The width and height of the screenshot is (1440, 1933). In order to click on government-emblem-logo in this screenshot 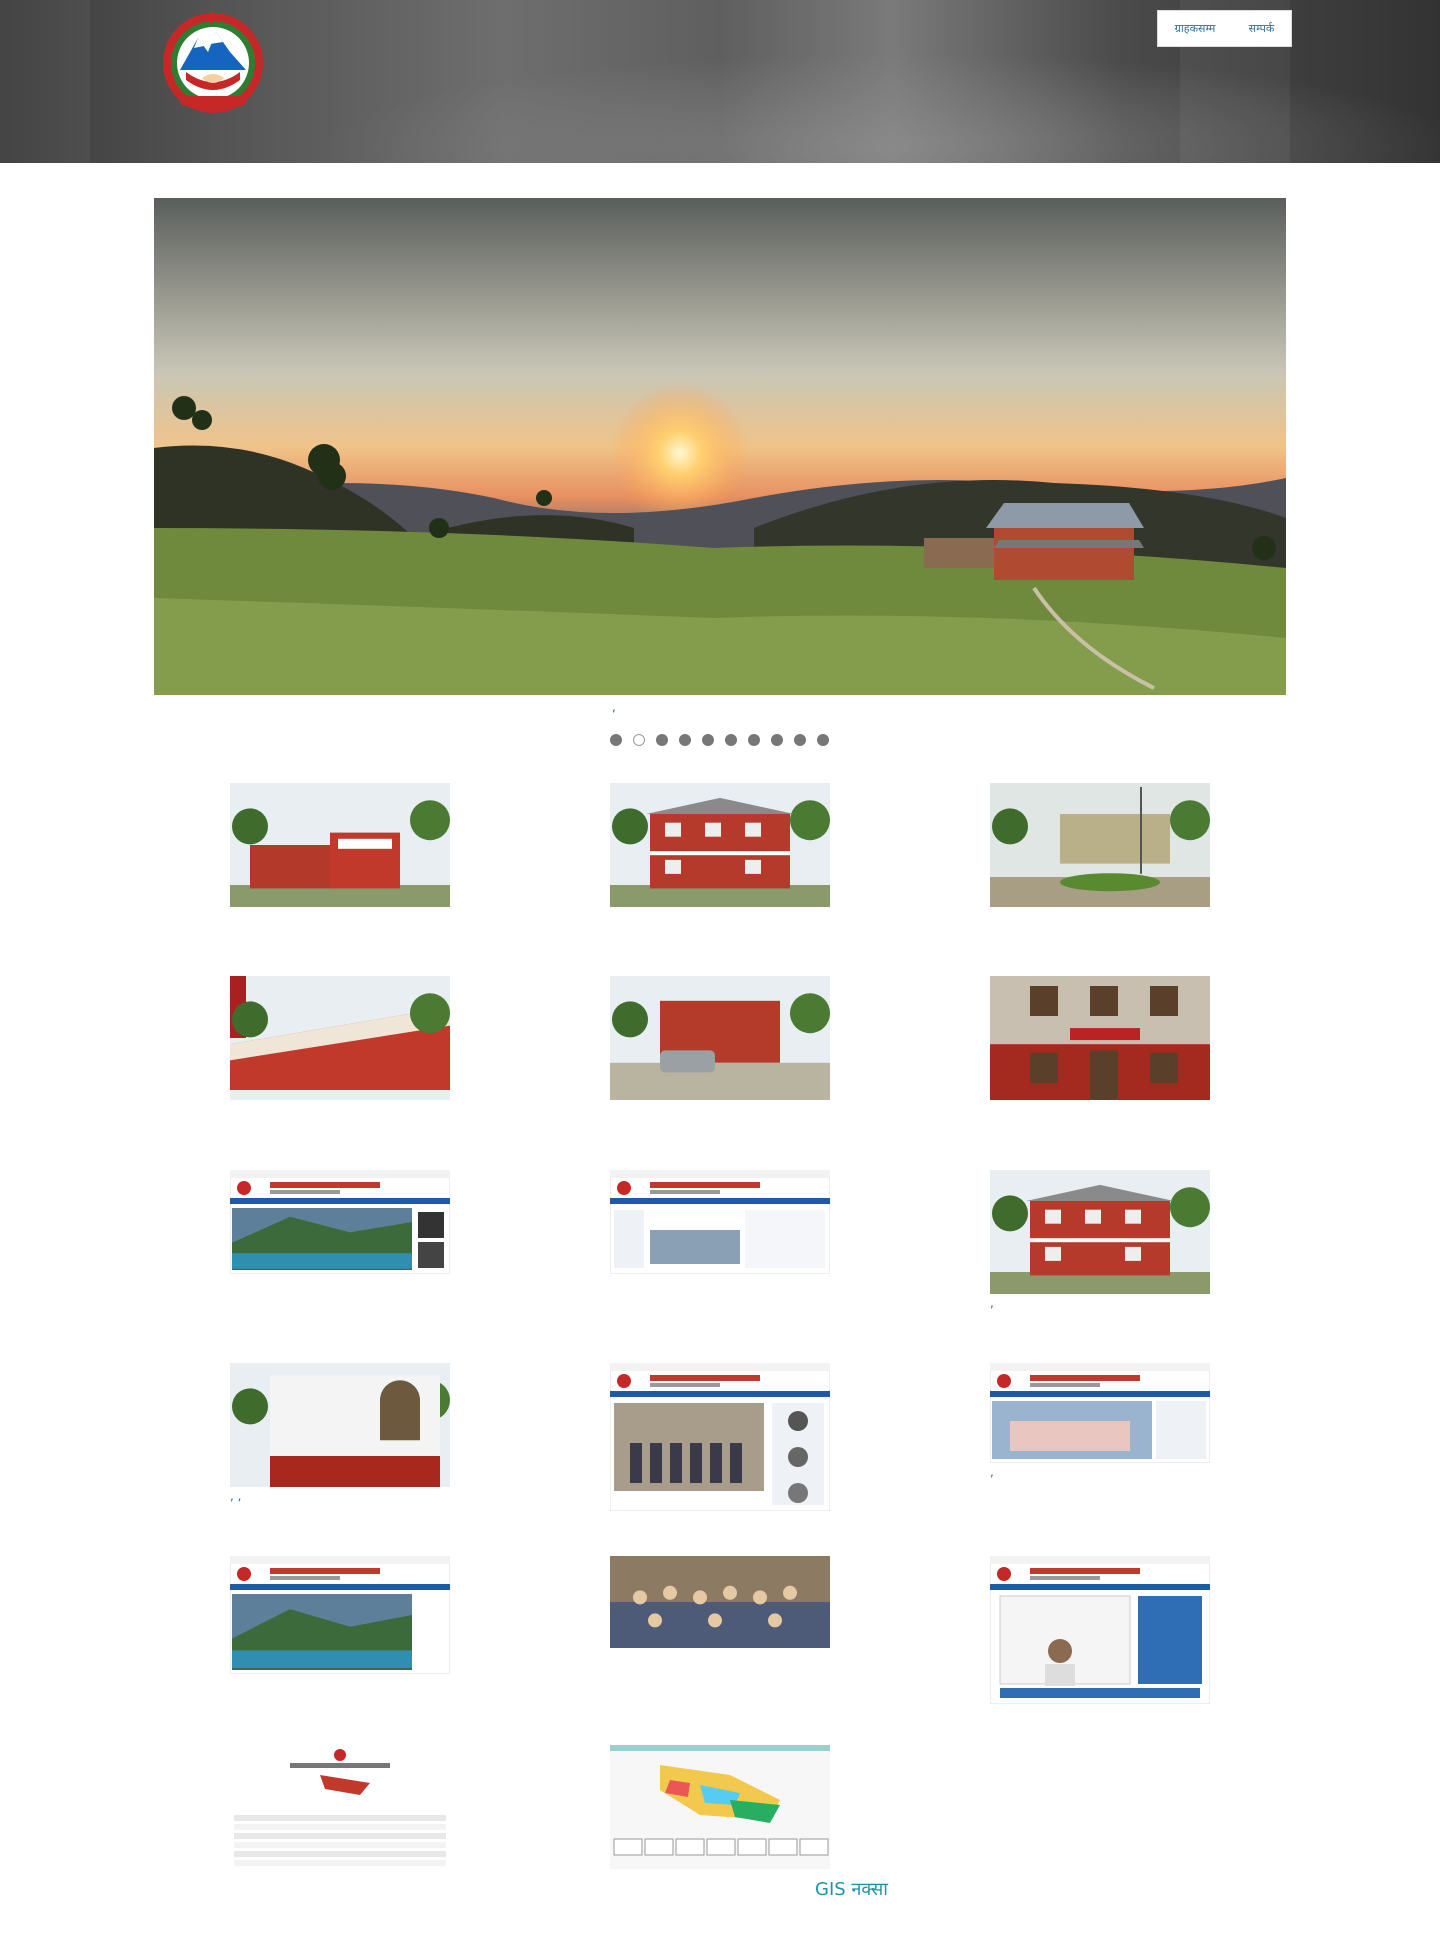, I will do `click(213, 63)`.